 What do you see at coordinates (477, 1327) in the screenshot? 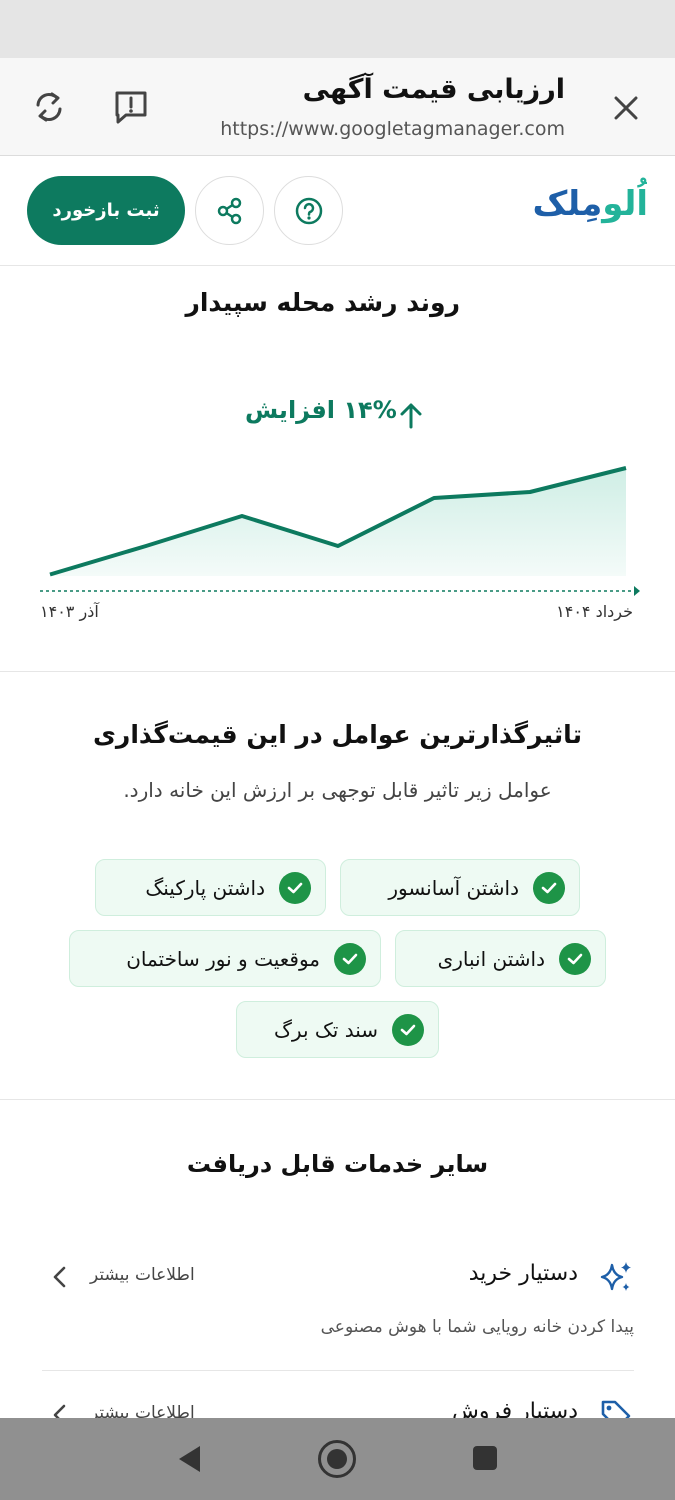
I see `service-description: پیدا کردن خانه رویایی شما با هوش مصنوعی` at bounding box center [477, 1327].